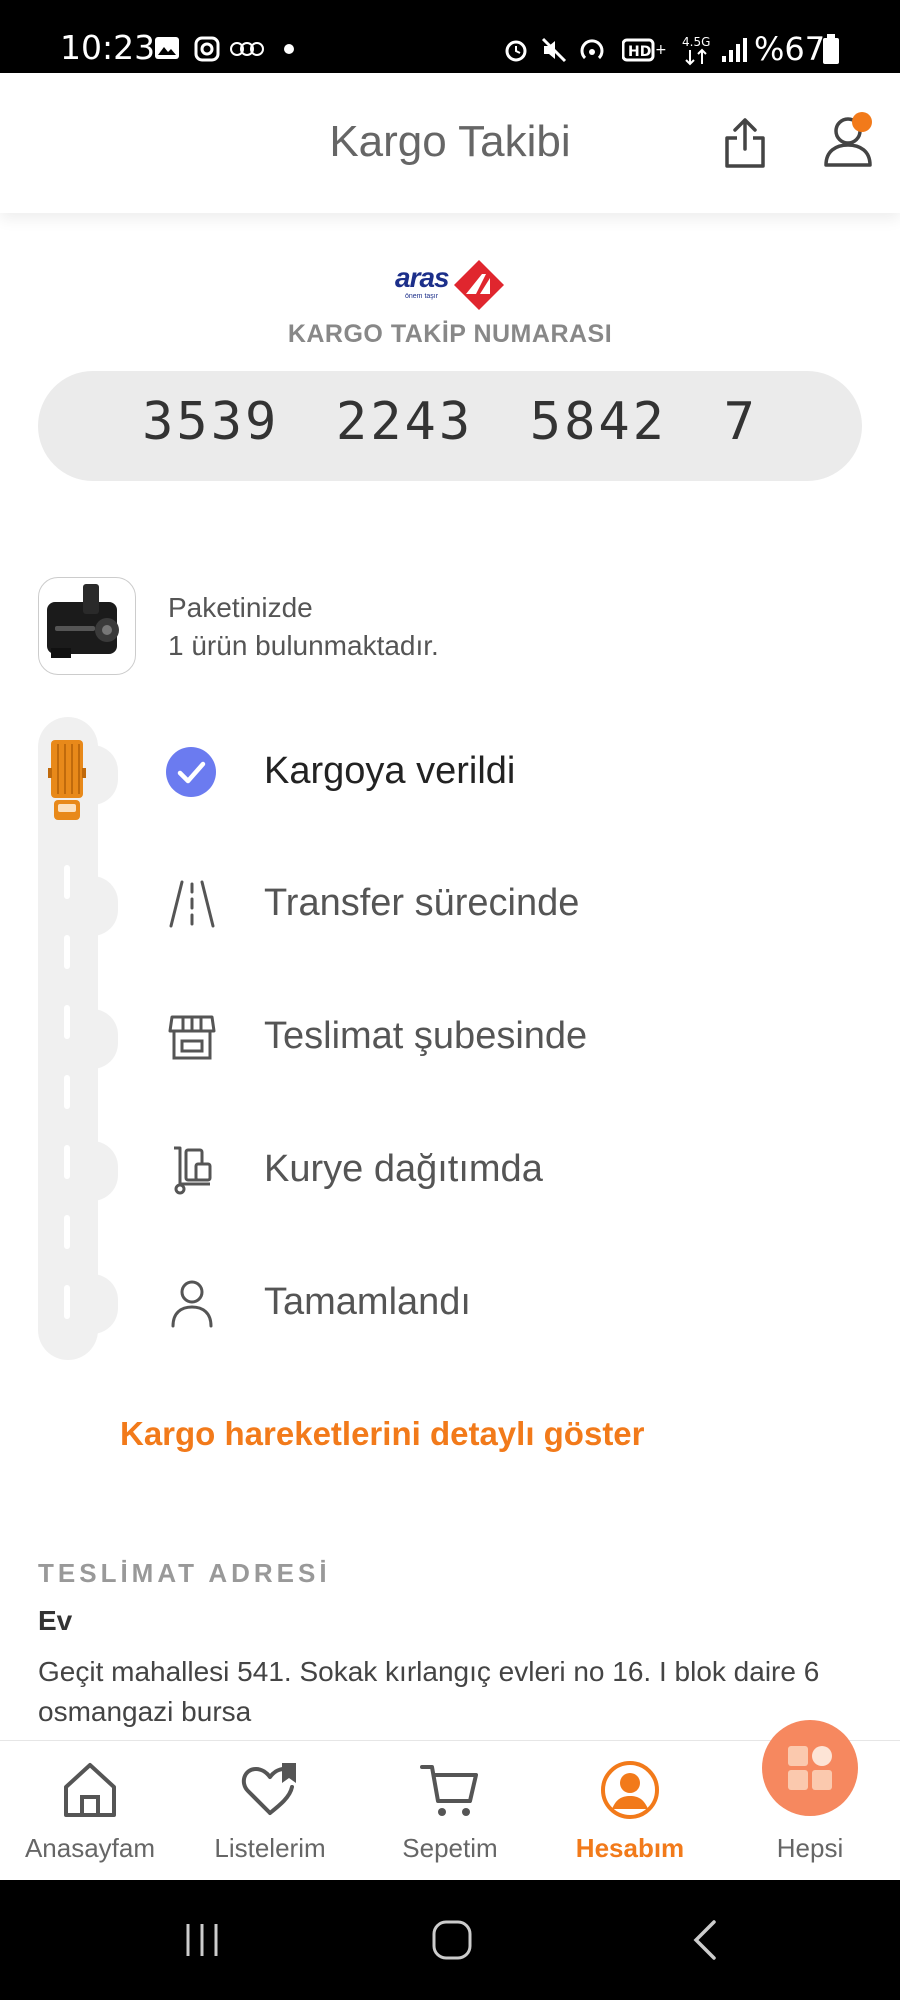 The image size is (900, 2000). Describe the element at coordinates (450, 1848) in the screenshot. I see `nav-cart-label: Sepetim` at that location.